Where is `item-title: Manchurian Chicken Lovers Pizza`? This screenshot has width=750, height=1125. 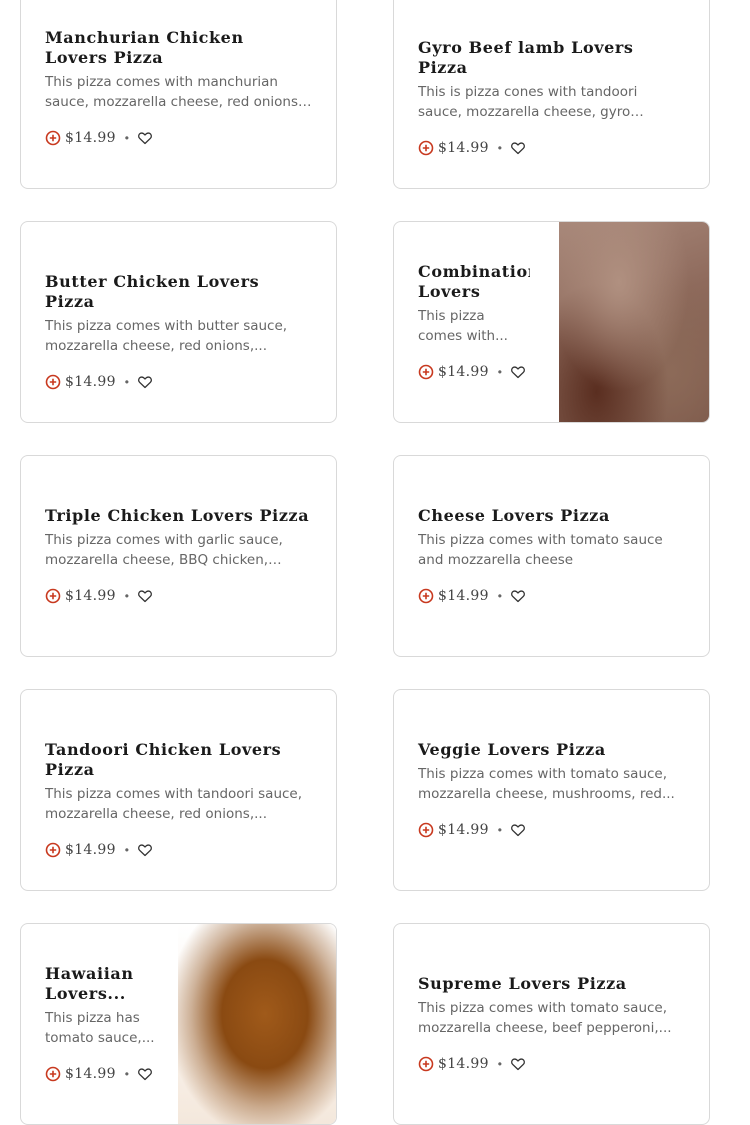 item-title: Manchurian Chicken Lovers Pizza is located at coordinates (144, 47).